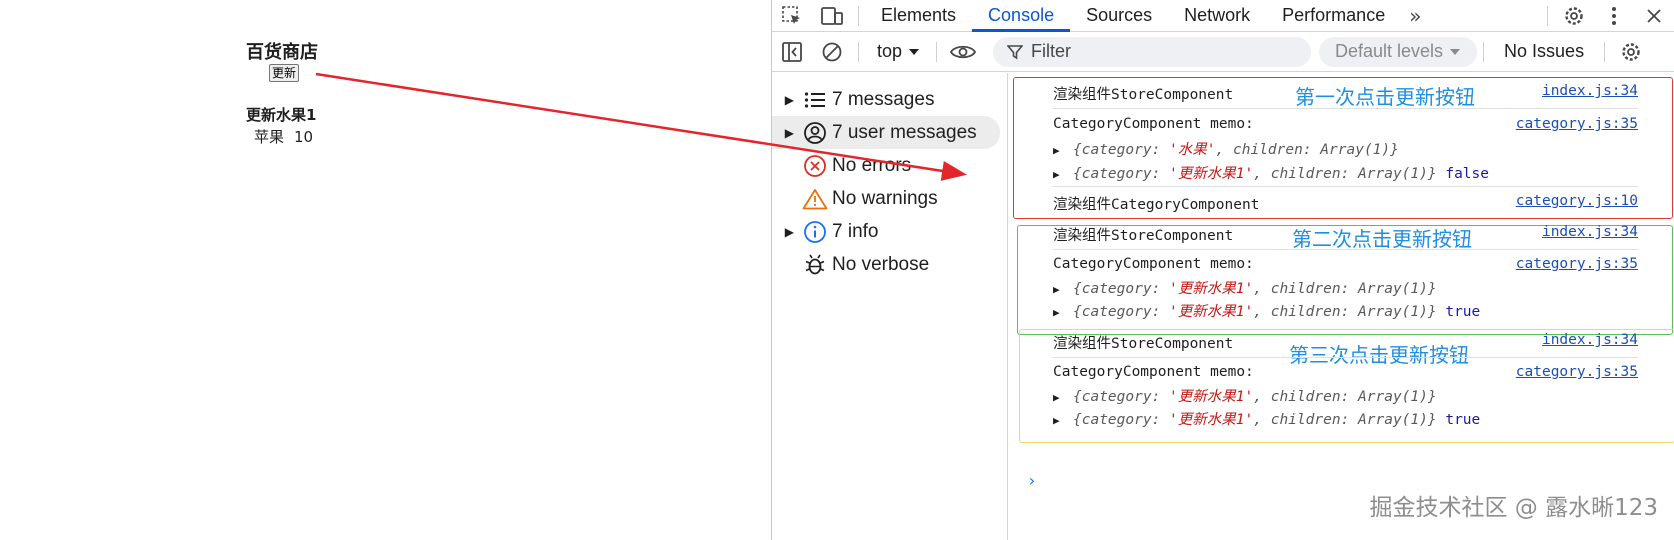 The image size is (1674, 540). What do you see at coordinates (792, 16) in the screenshot?
I see `inspect-element-icon` at bounding box center [792, 16].